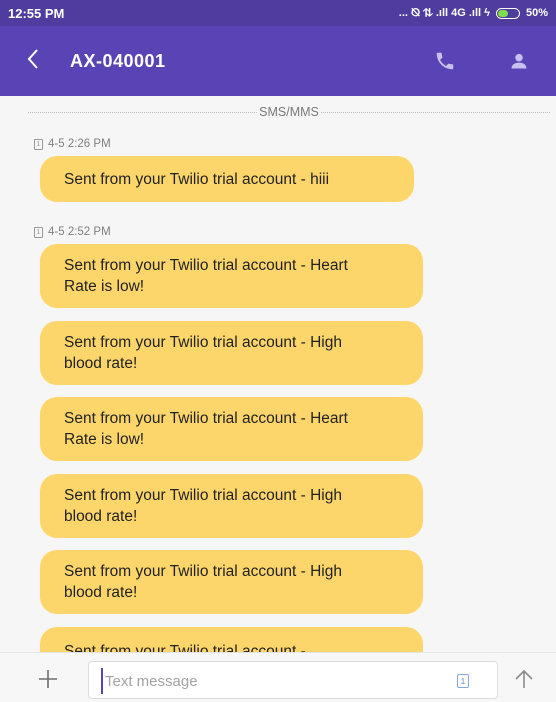  Describe the element at coordinates (502, 13) in the screenshot. I see `battery-fill` at that location.